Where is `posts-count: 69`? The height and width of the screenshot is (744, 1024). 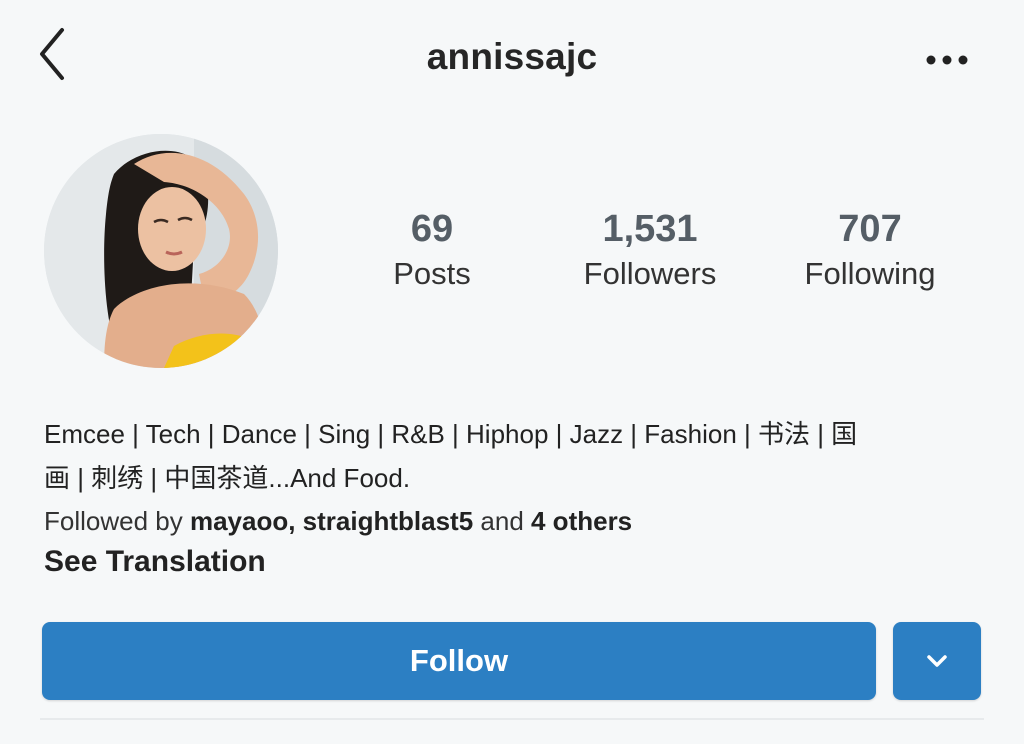 posts-count: 69 is located at coordinates (432, 229).